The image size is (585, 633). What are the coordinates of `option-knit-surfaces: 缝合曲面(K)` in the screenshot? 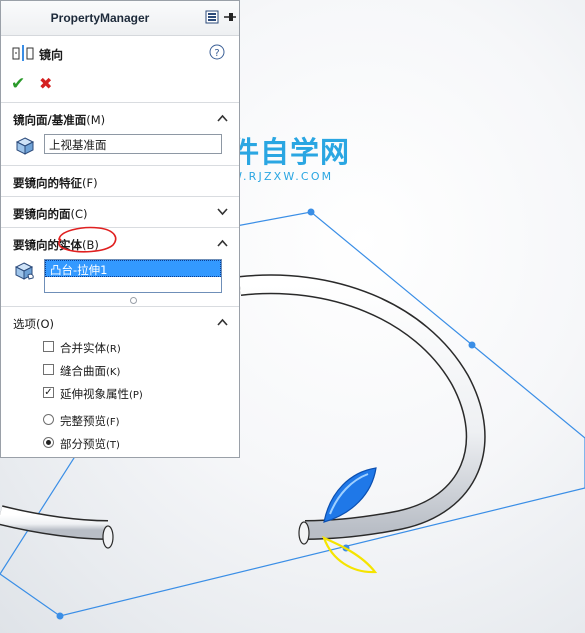 It's located at (120, 371).